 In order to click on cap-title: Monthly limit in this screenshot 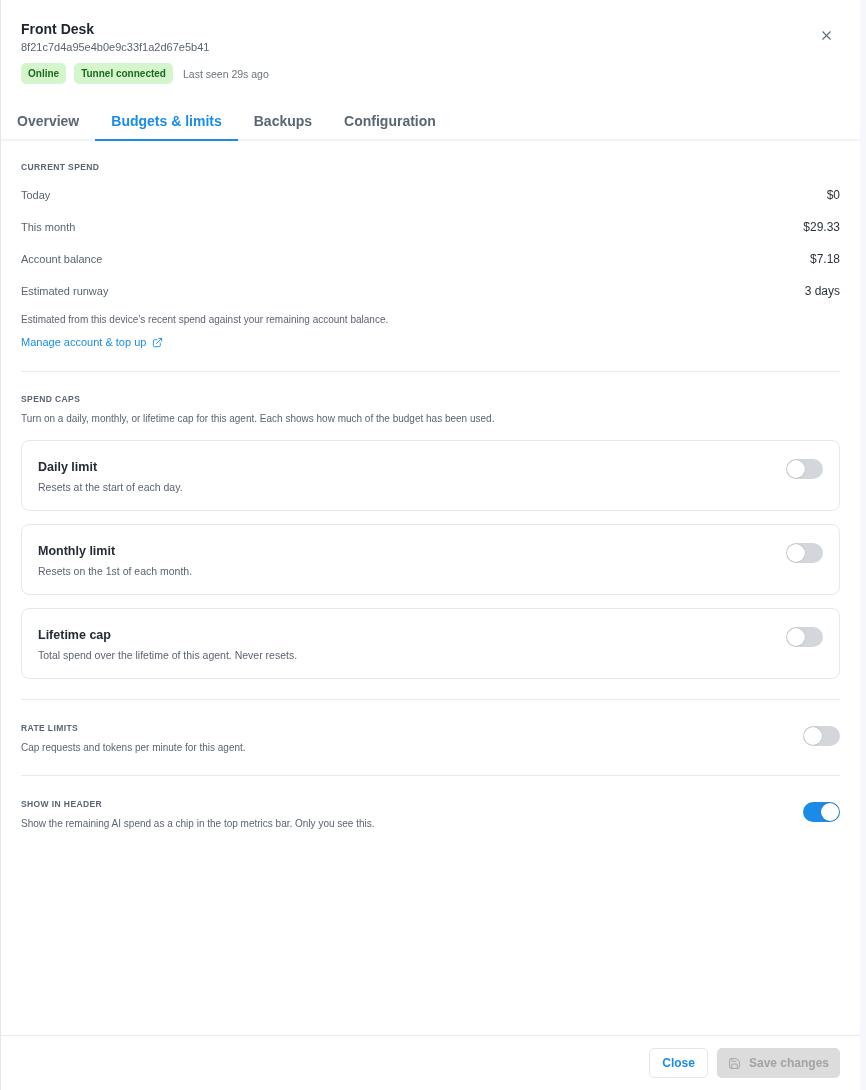, I will do `click(77, 551)`.